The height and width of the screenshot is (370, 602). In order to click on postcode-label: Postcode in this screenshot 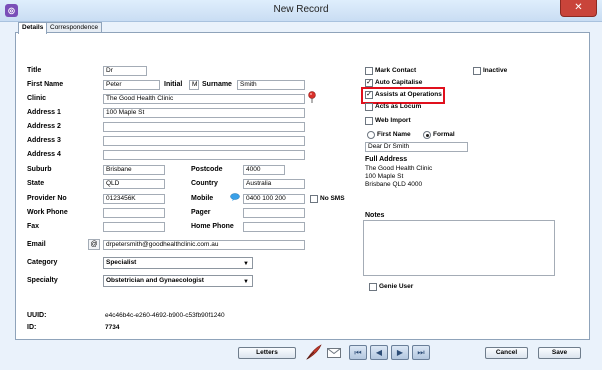, I will do `click(207, 169)`.